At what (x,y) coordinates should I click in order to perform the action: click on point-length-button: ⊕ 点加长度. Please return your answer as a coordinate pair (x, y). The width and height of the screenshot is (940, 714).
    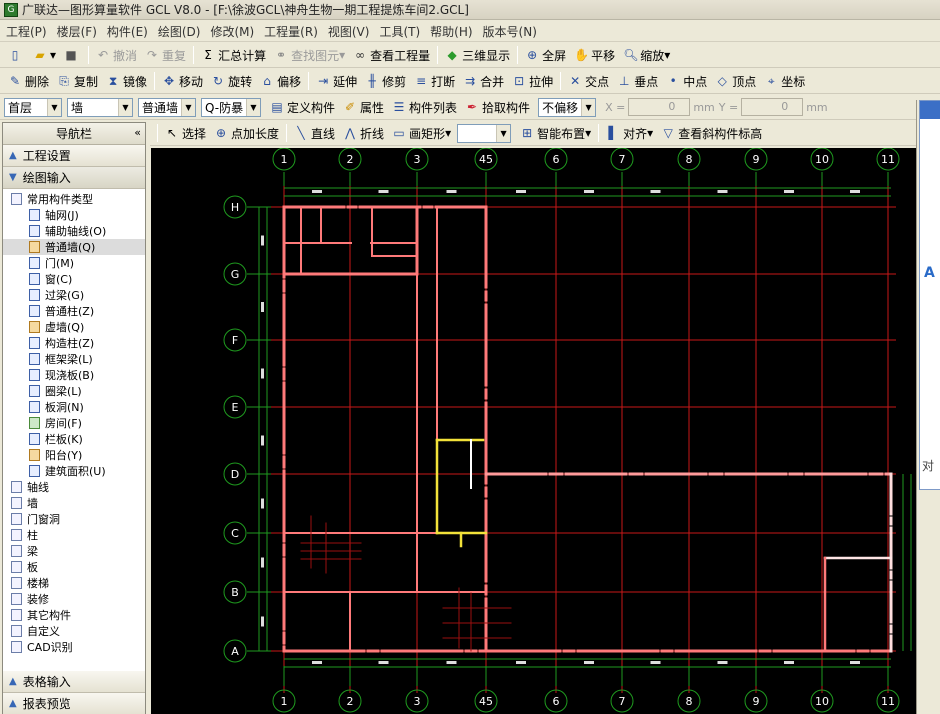
    Looking at the image, I should click on (246, 133).